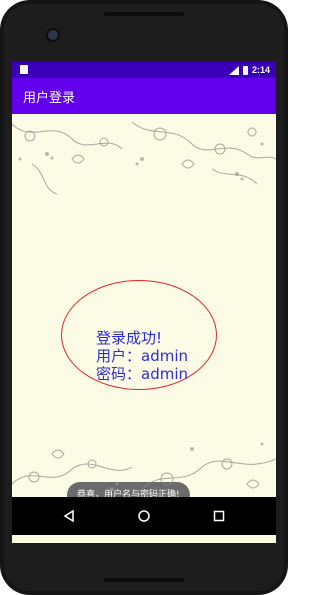 The image size is (320, 595). I want to click on app-bar: 用户登录, so click(144, 96).